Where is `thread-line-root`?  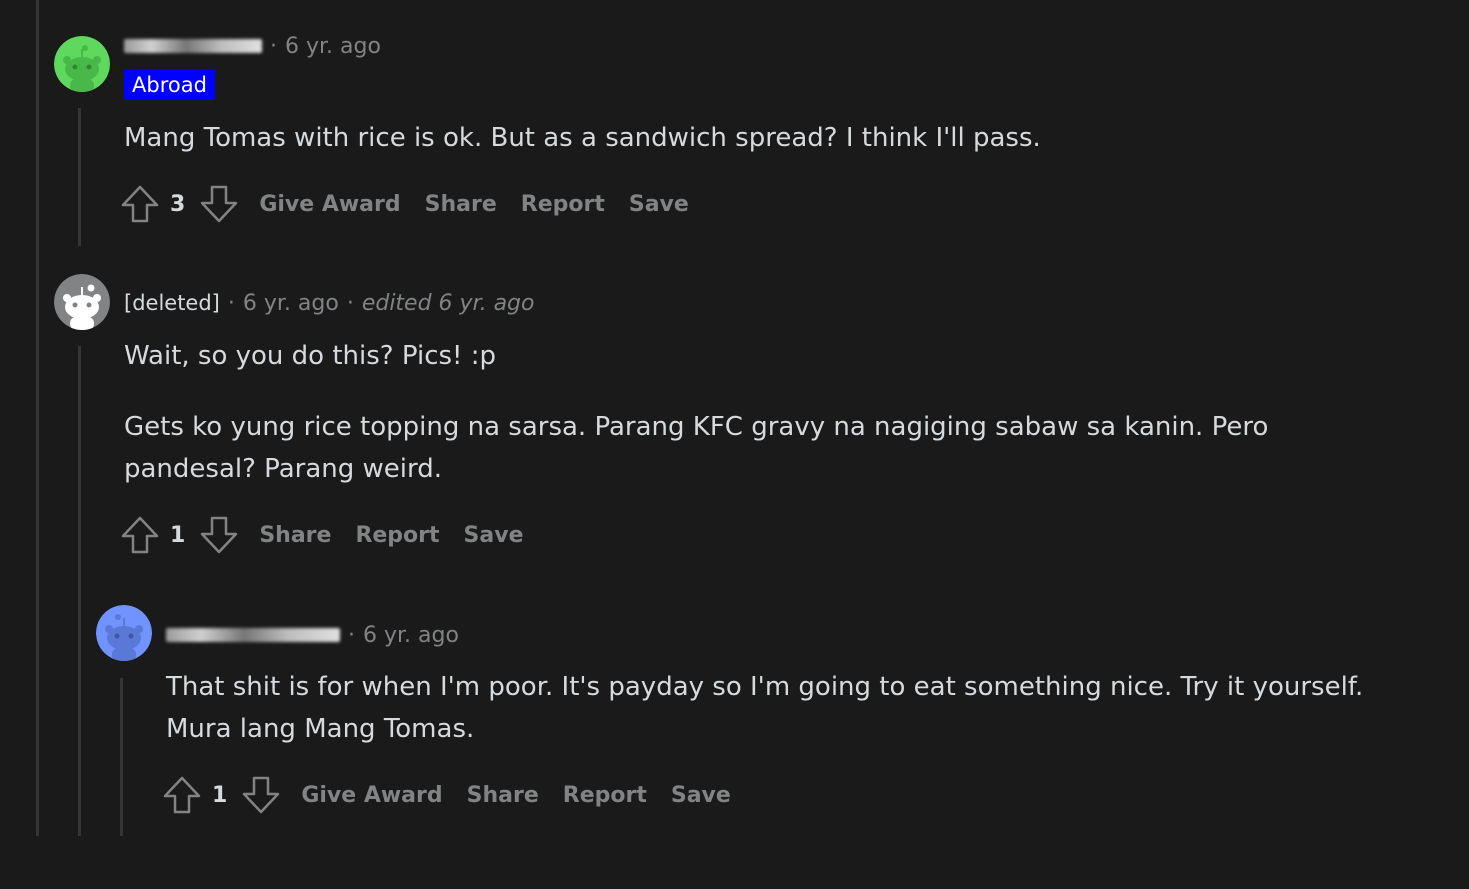
thread-line-root is located at coordinates (37, 418).